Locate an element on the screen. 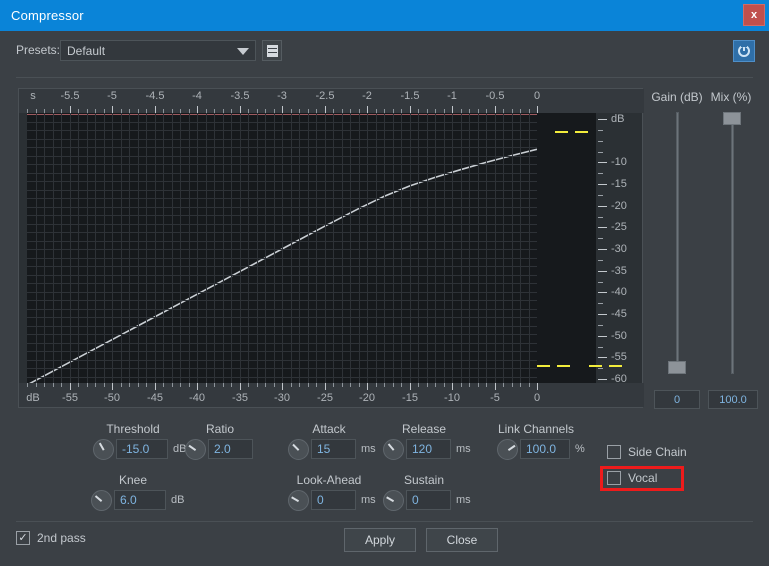  mix-value-field: 100.0 is located at coordinates (733, 399).